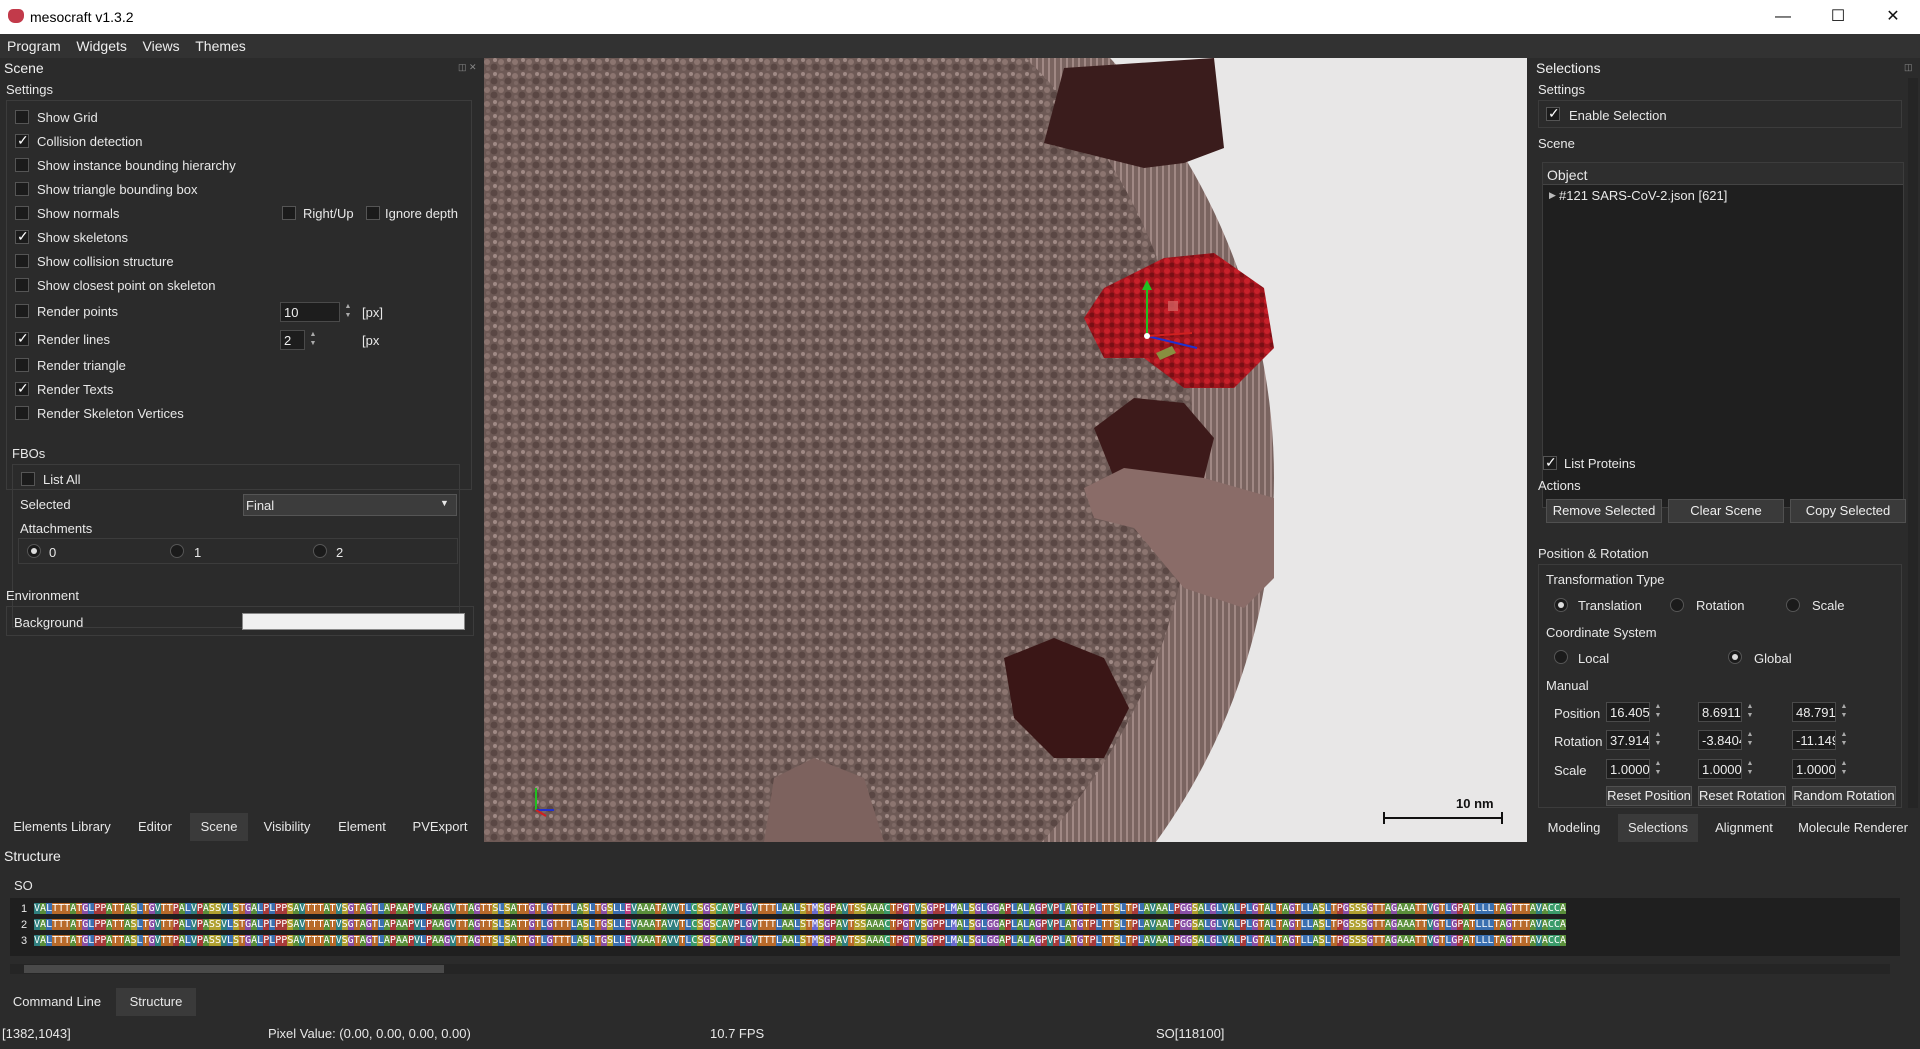 The image size is (1920, 1049). I want to click on render-points-size-input: 10, so click(310, 312).